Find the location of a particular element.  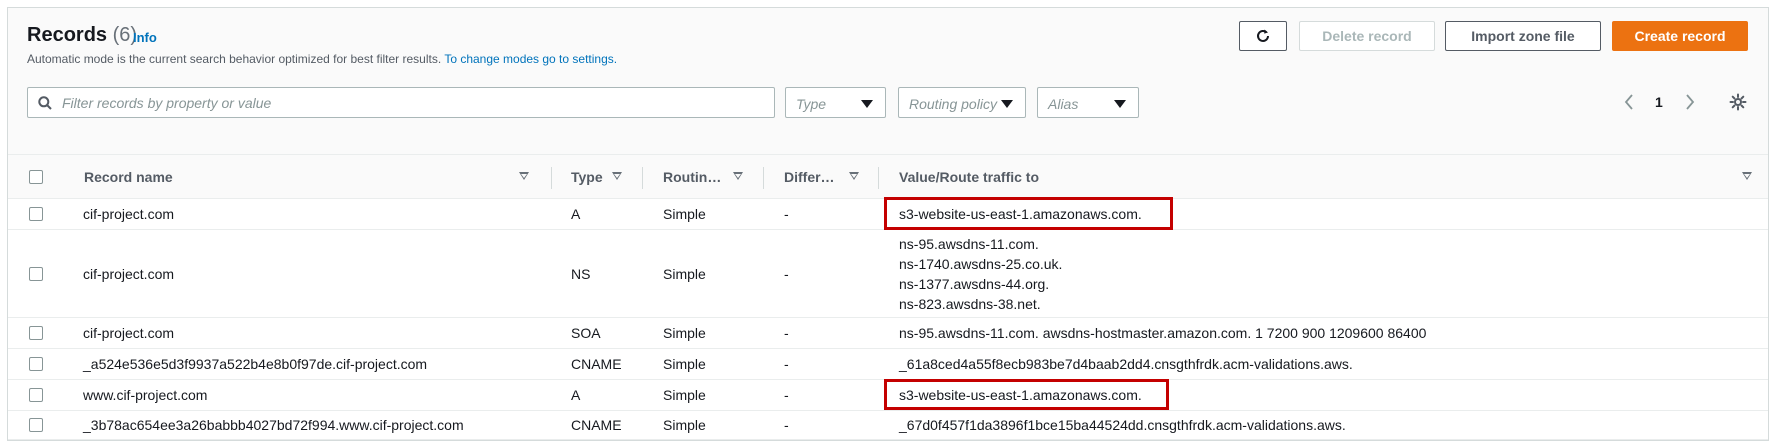

search-box is located at coordinates (401, 102).